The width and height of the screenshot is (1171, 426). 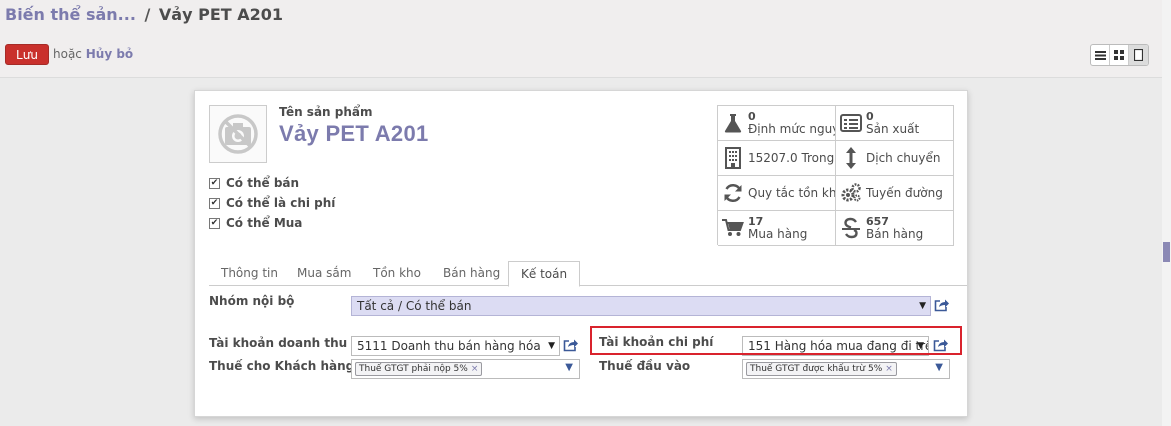 I want to click on can-be-expensed-checkbox: ✔, so click(x=214, y=203).